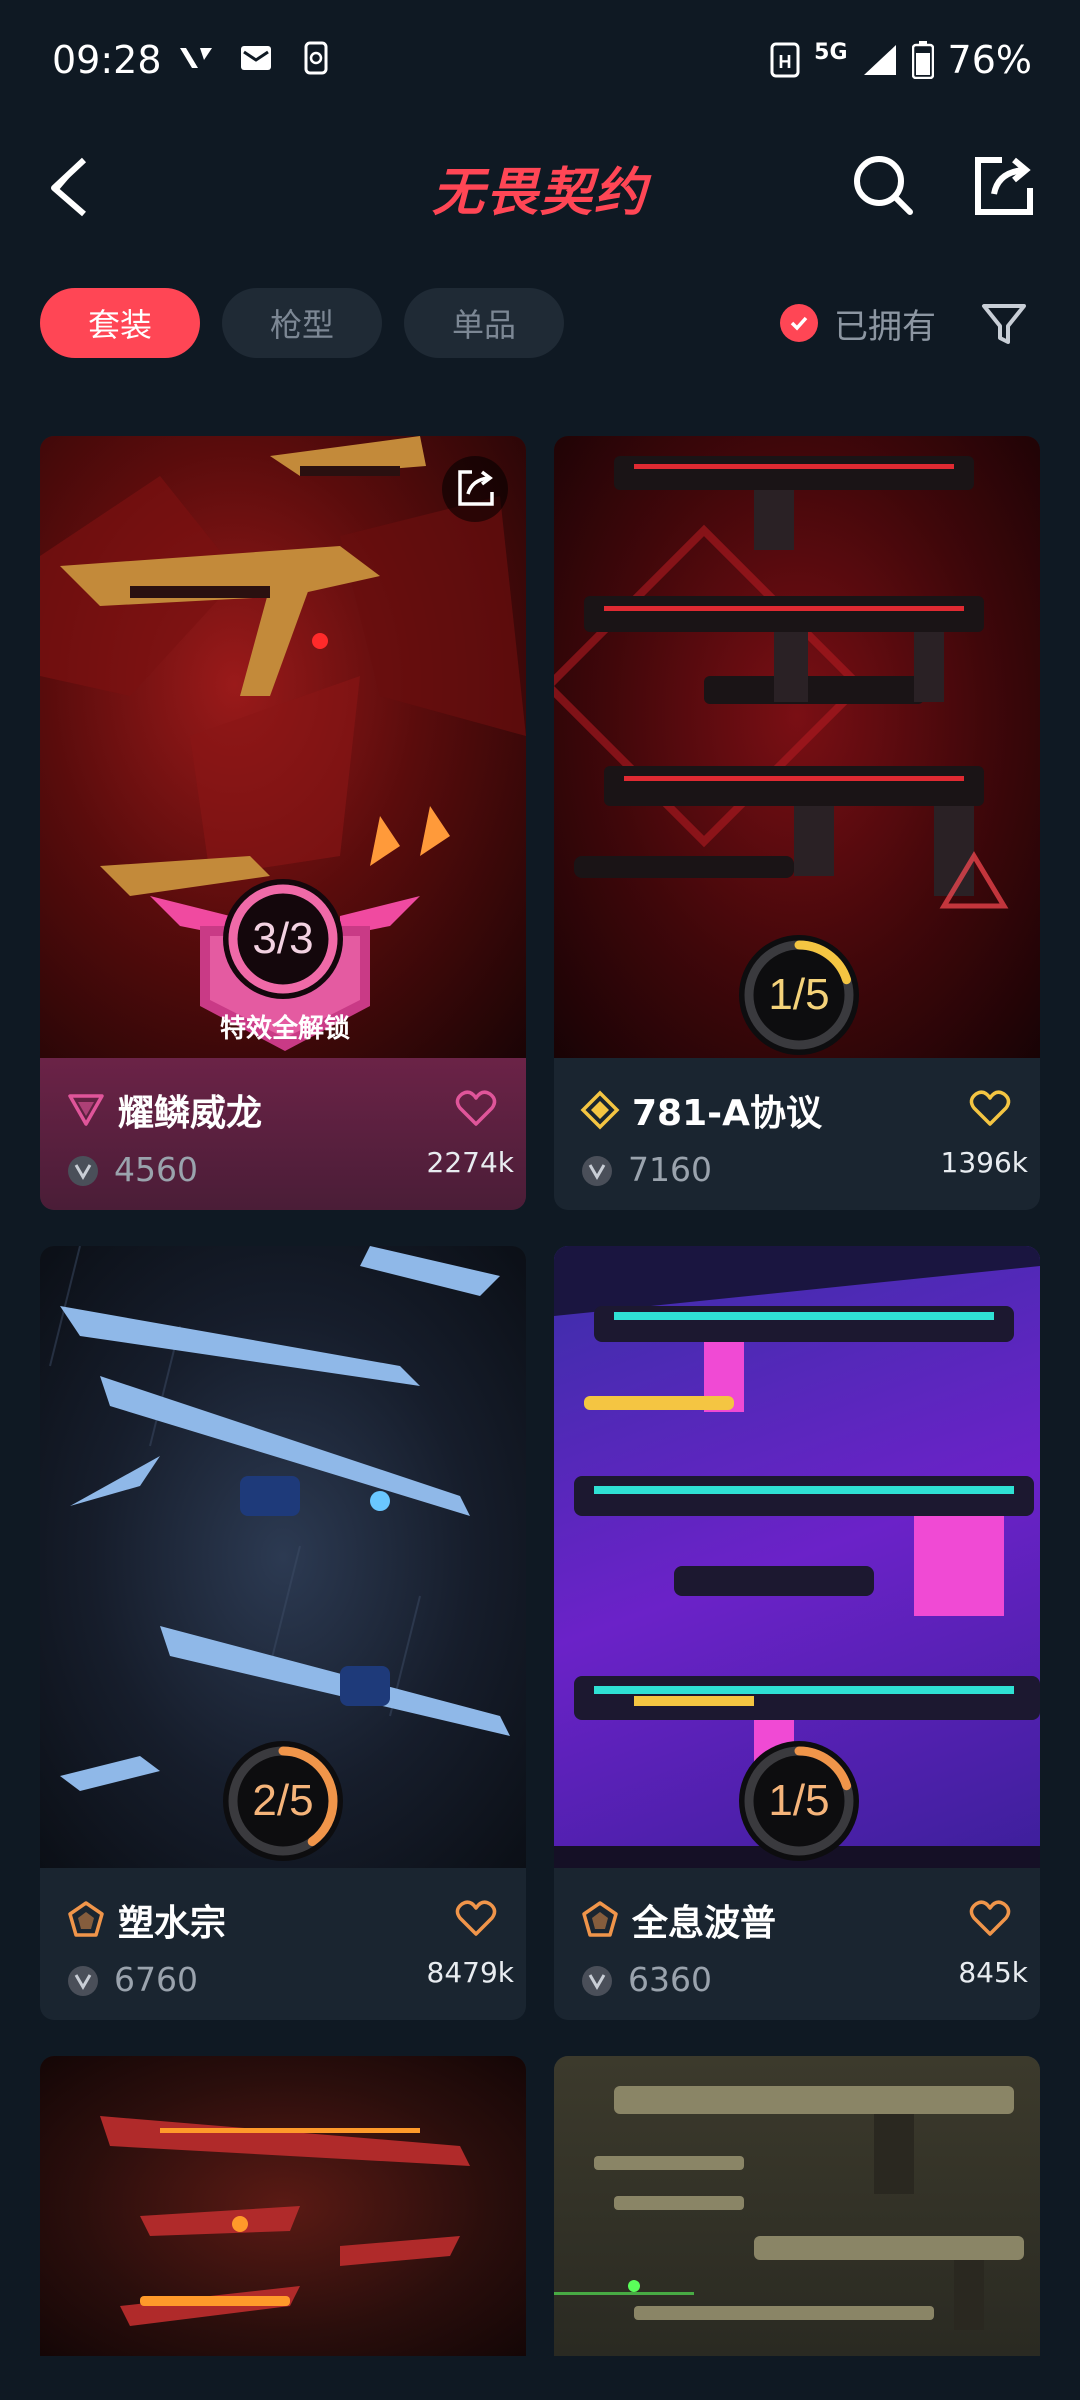 This screenshot has width=1080, height=2400. I want to click on search-icon, so click(883, 185).